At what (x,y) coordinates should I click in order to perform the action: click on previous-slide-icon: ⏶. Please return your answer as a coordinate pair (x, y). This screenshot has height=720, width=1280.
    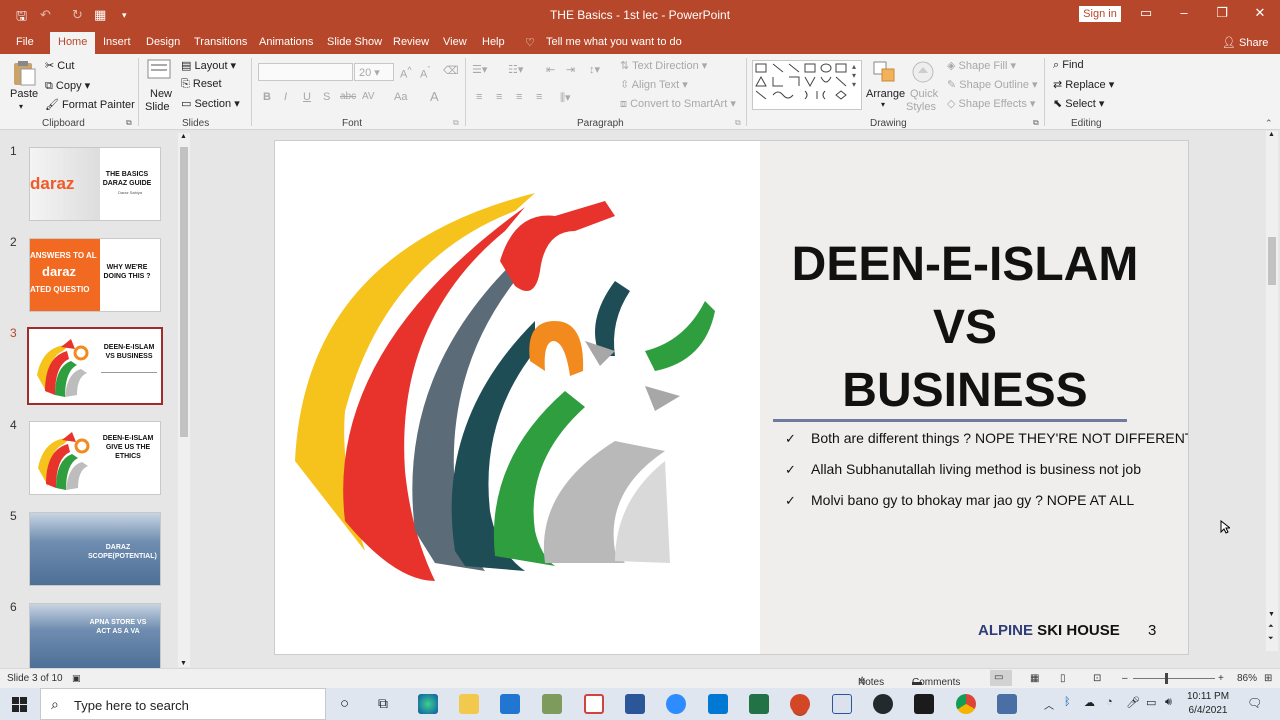
    Looking at the image, I should click on (1271, 627).